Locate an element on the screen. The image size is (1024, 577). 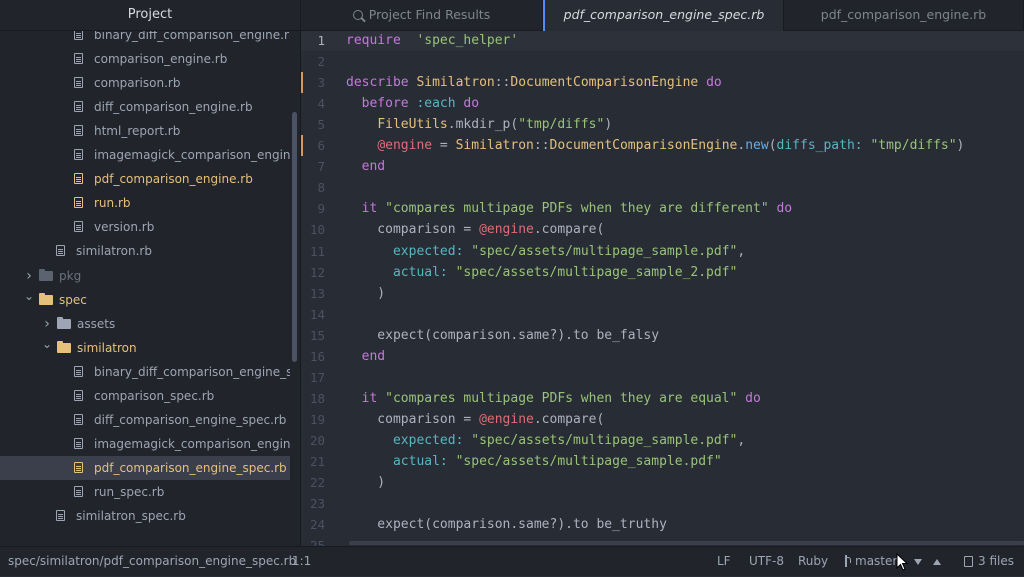
code-line: FileUtils.mkdir_p("tmp/diffs") is located at coordinates (479, 124).